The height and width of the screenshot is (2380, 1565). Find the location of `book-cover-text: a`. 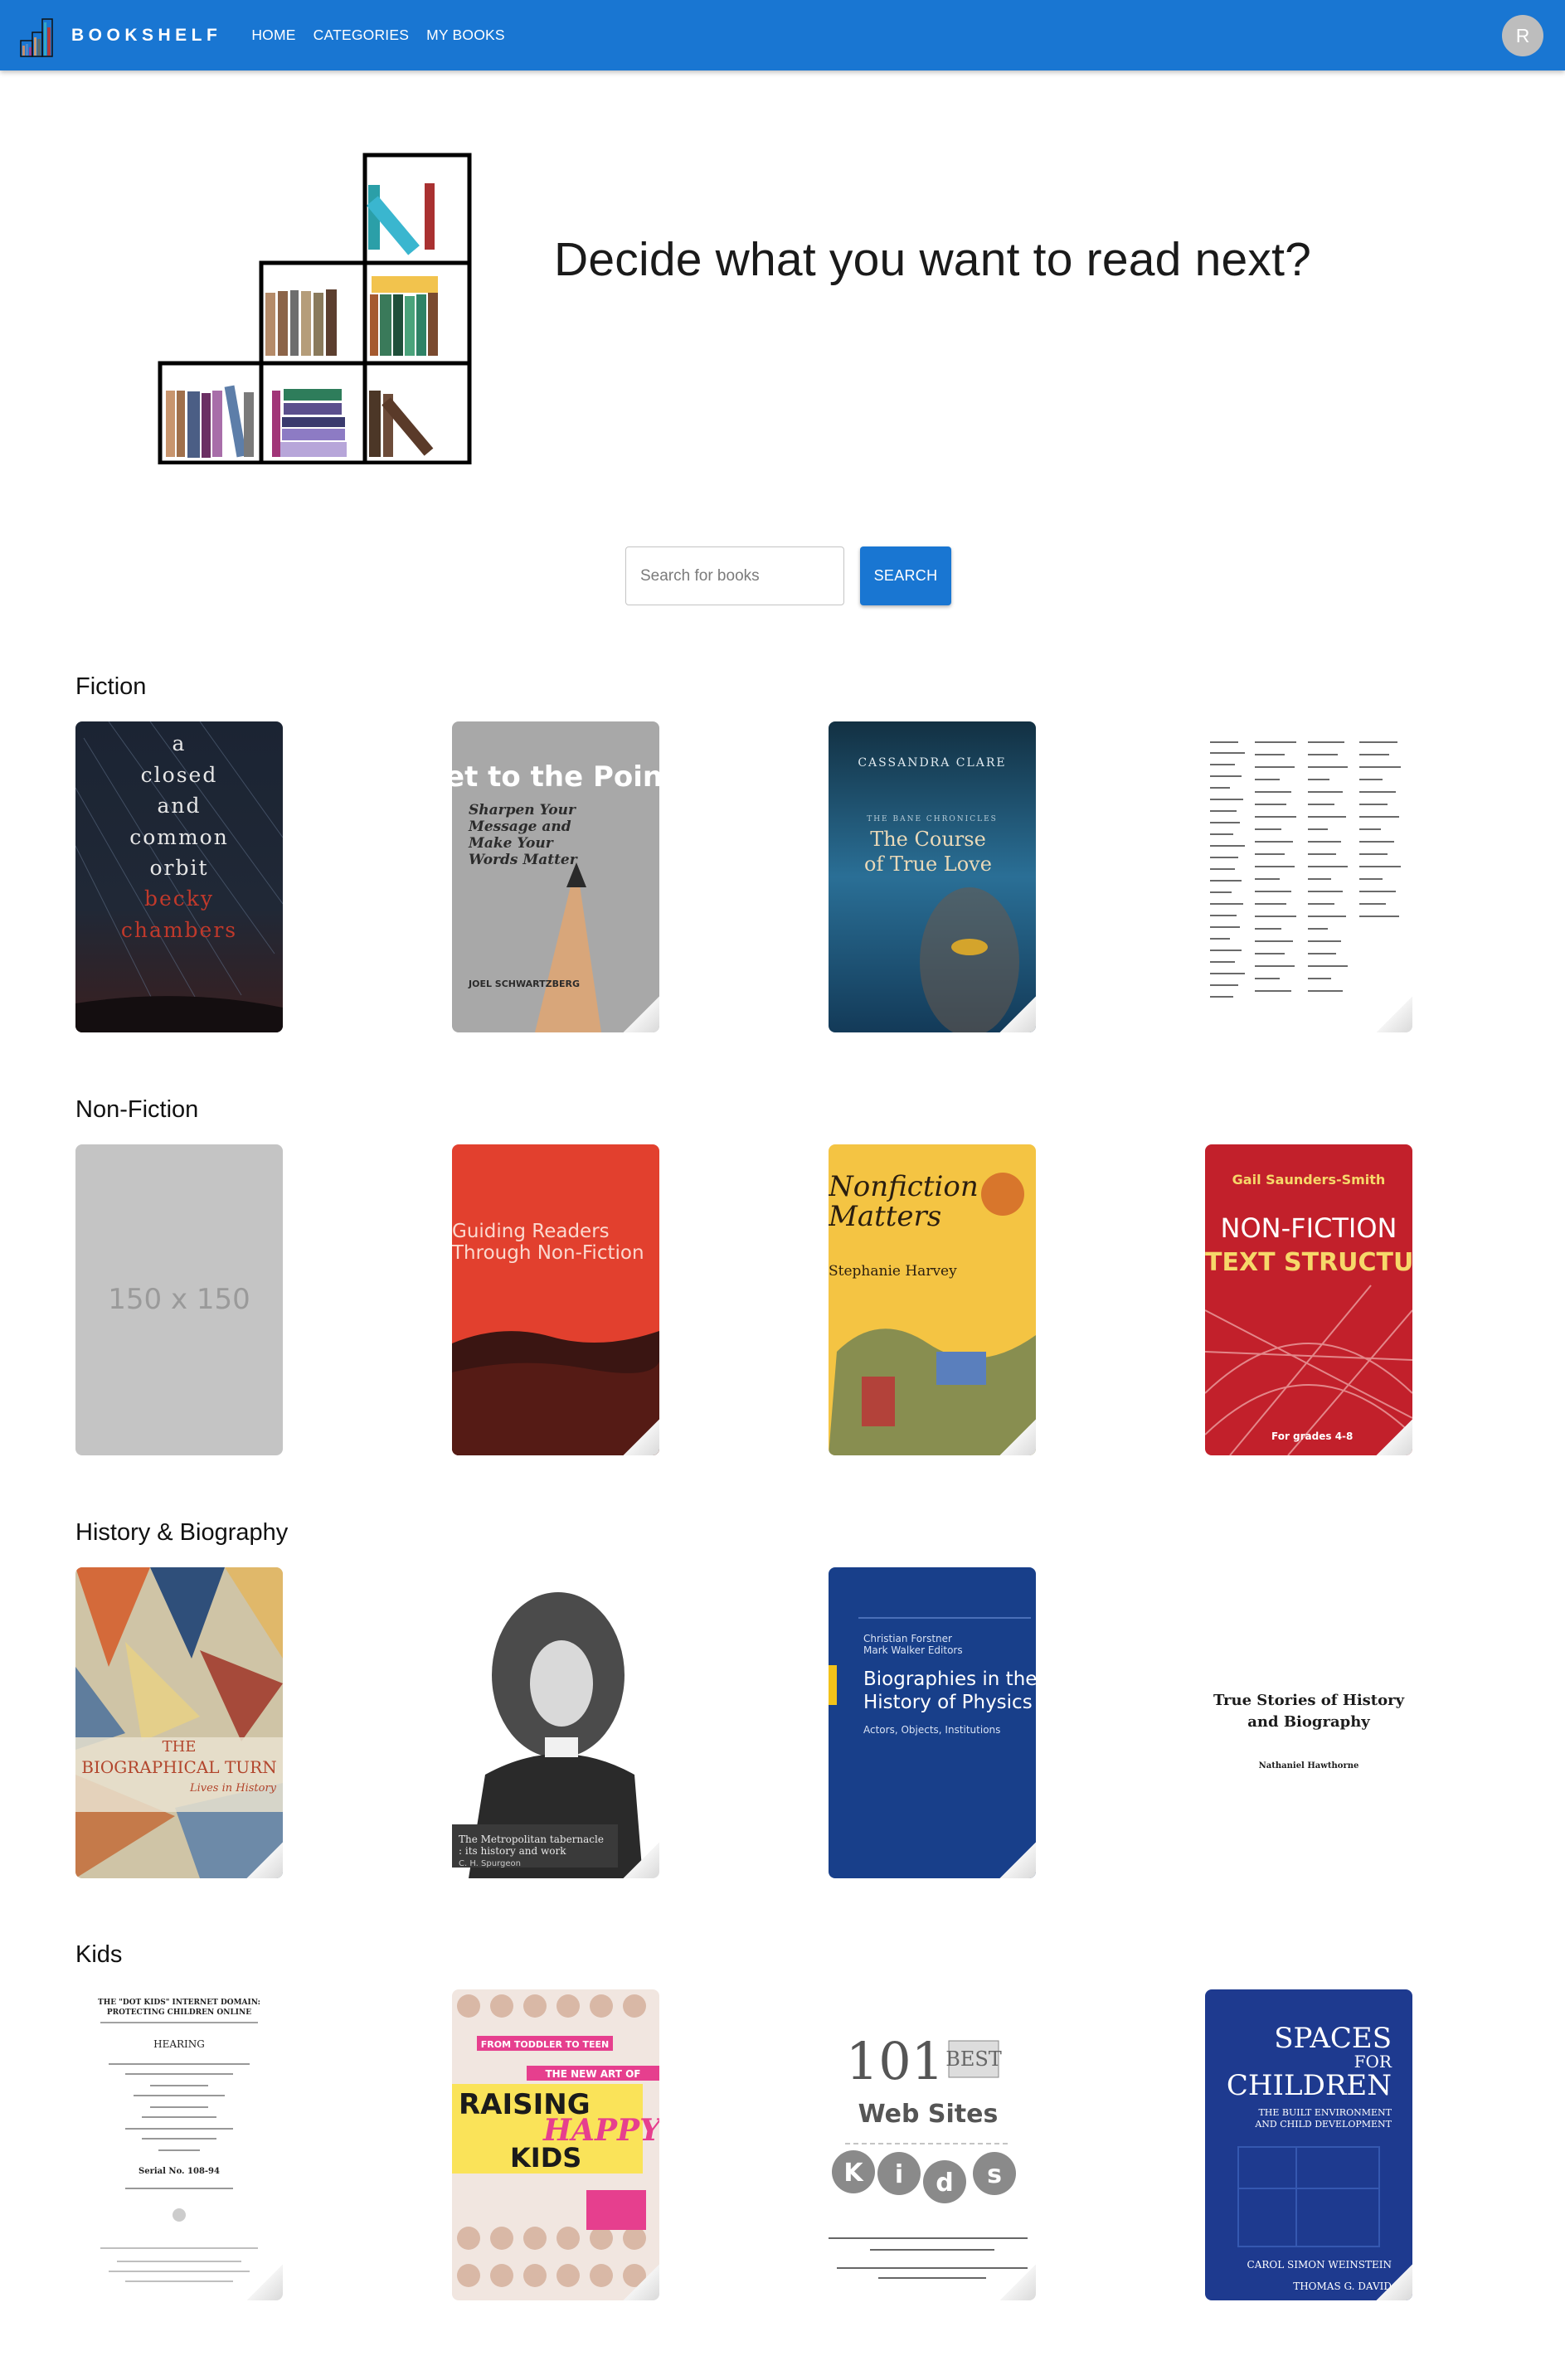

book-cover-text: a is located at coordinates (180, 743).